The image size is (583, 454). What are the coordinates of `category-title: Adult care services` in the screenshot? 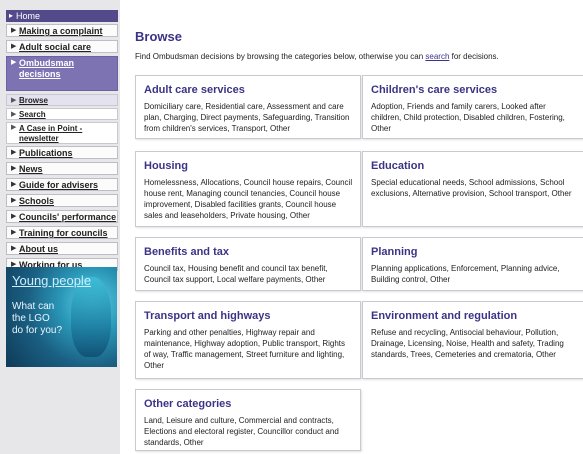 It's located at (248, 90).